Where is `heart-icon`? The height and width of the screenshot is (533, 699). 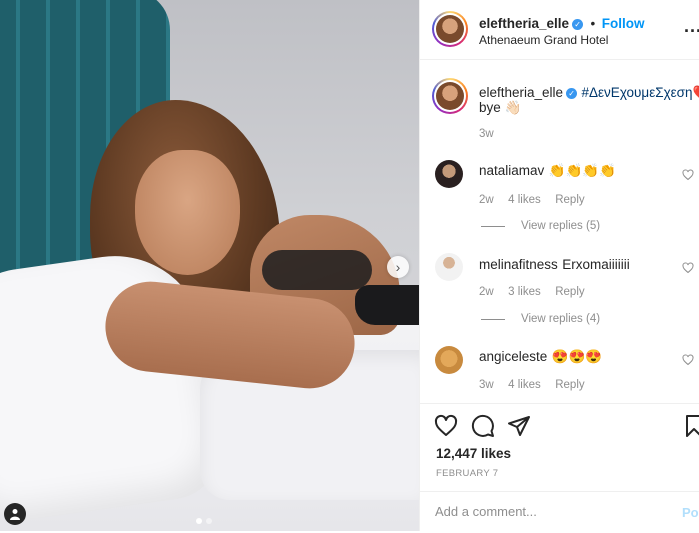 heart-icon is located at coordinates (446, 426).